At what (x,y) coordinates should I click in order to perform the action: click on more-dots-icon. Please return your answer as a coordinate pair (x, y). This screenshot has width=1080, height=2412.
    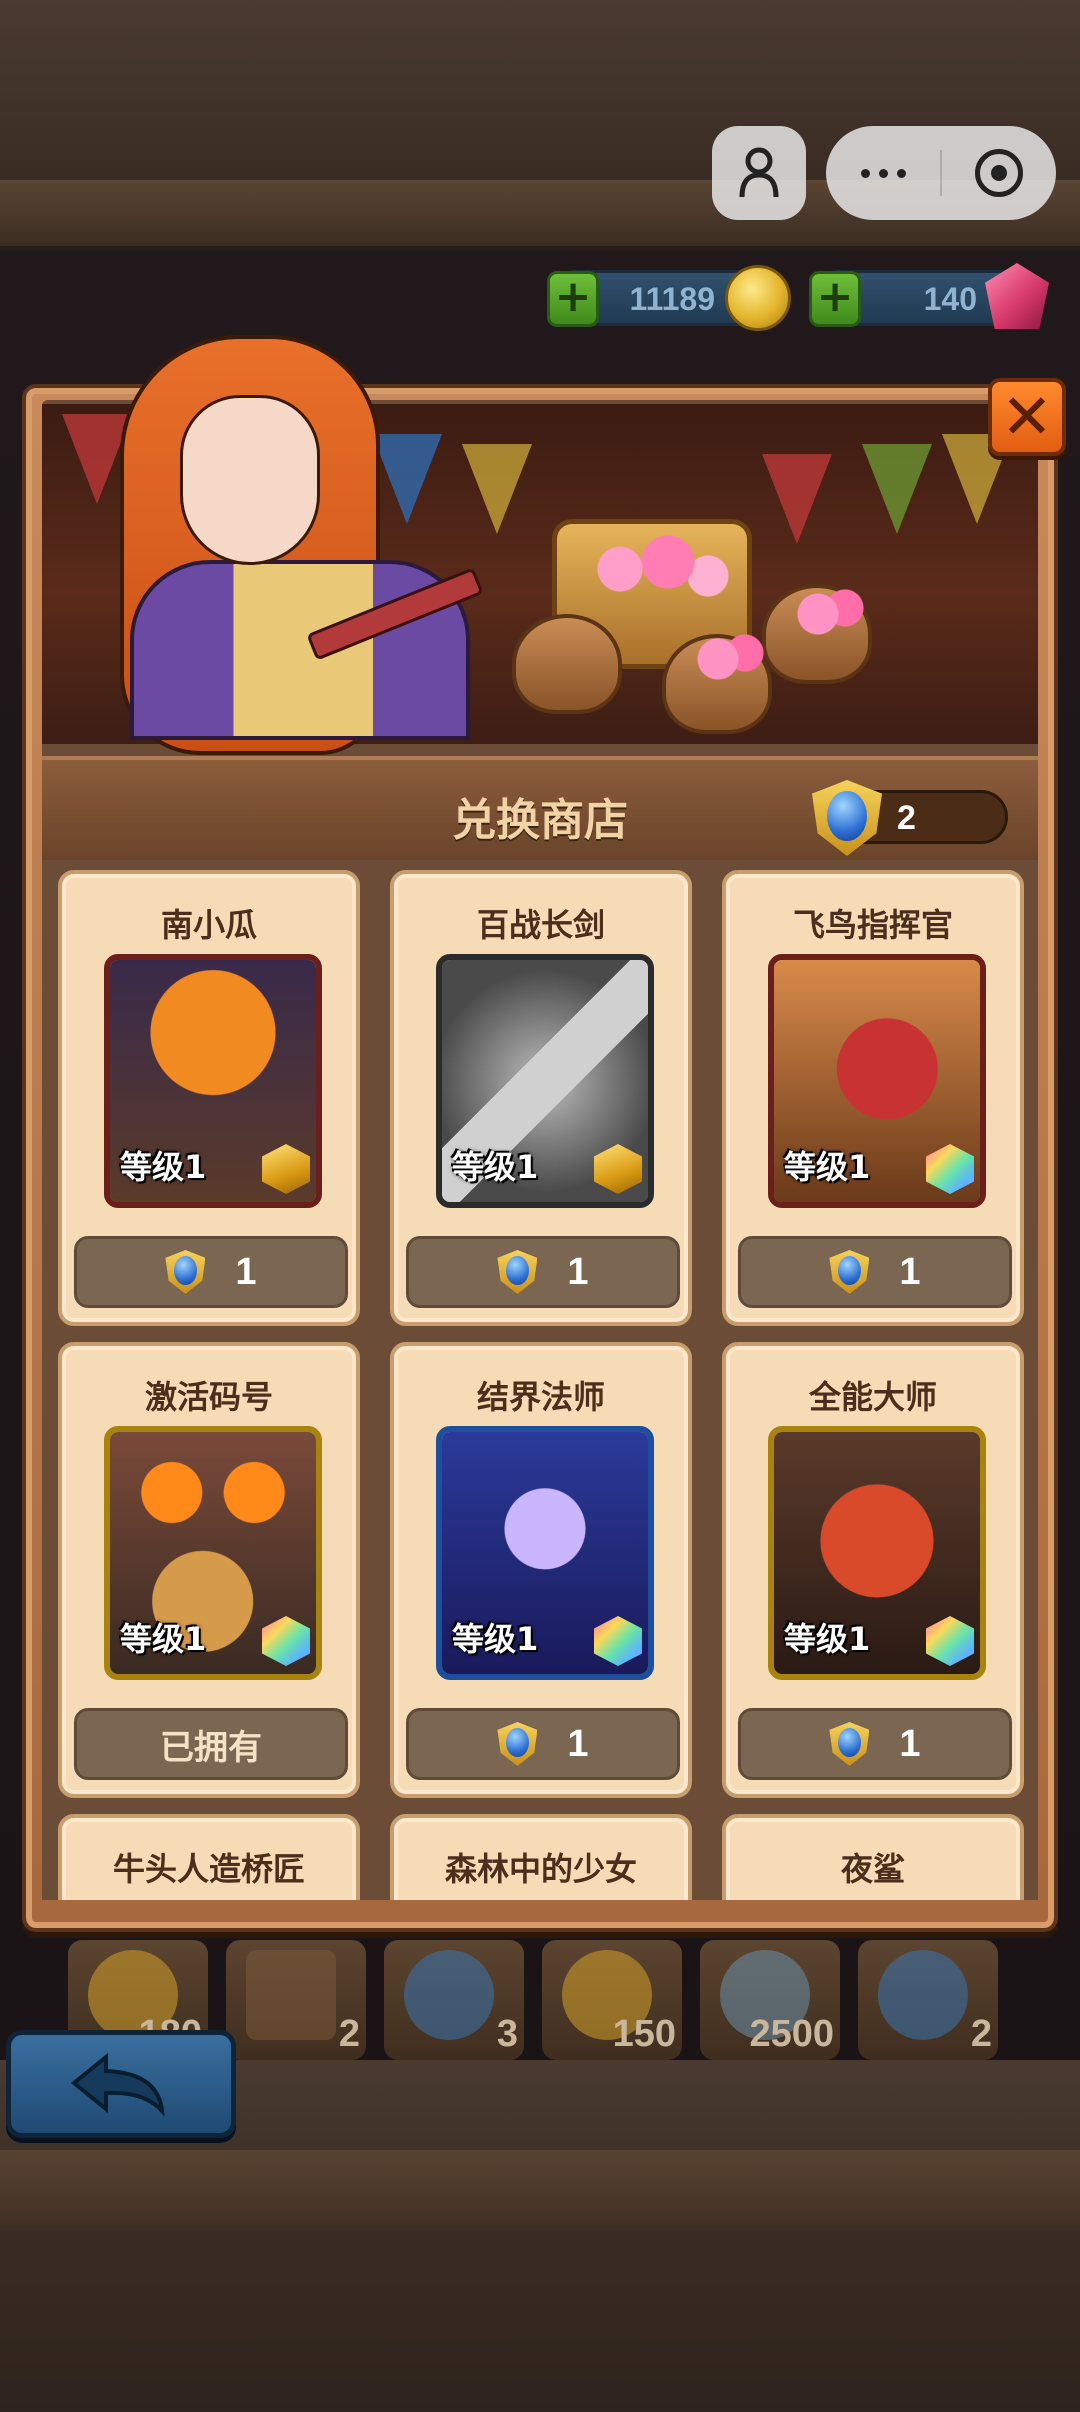
    Looking at the image, I should click on (883, 173).